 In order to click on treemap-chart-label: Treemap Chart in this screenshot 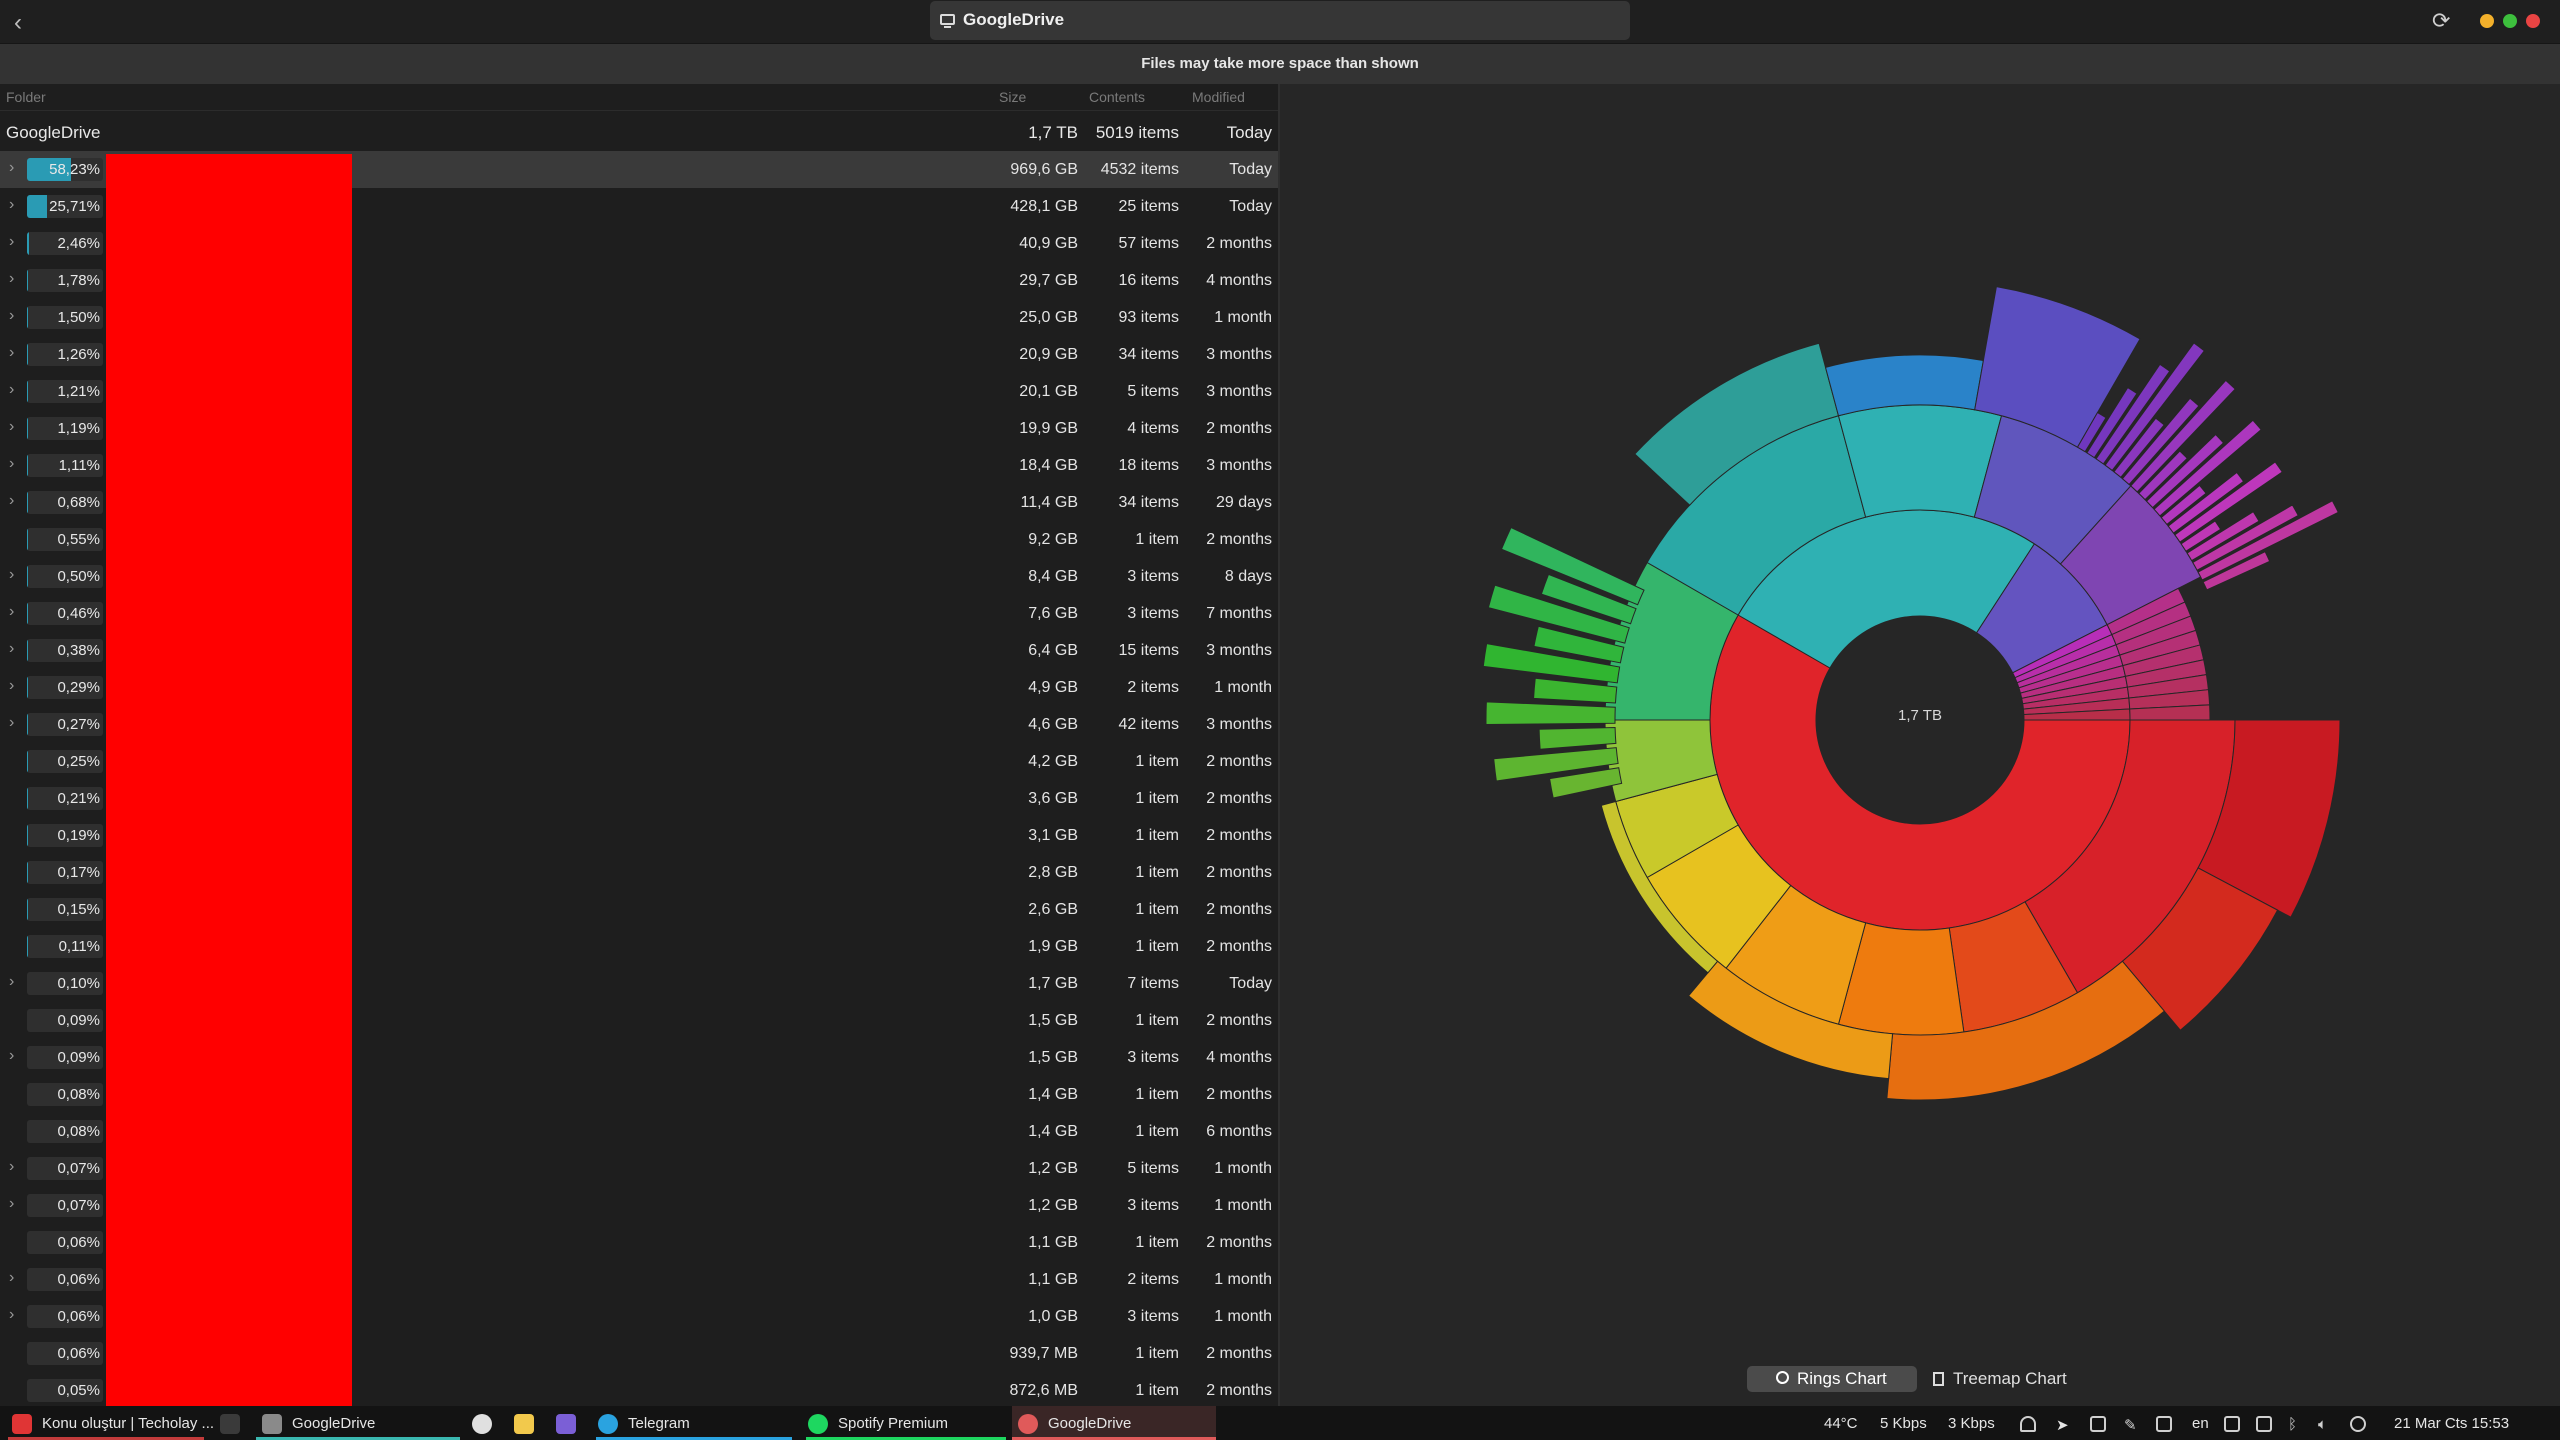, I will do `click(2010, 1378)`.